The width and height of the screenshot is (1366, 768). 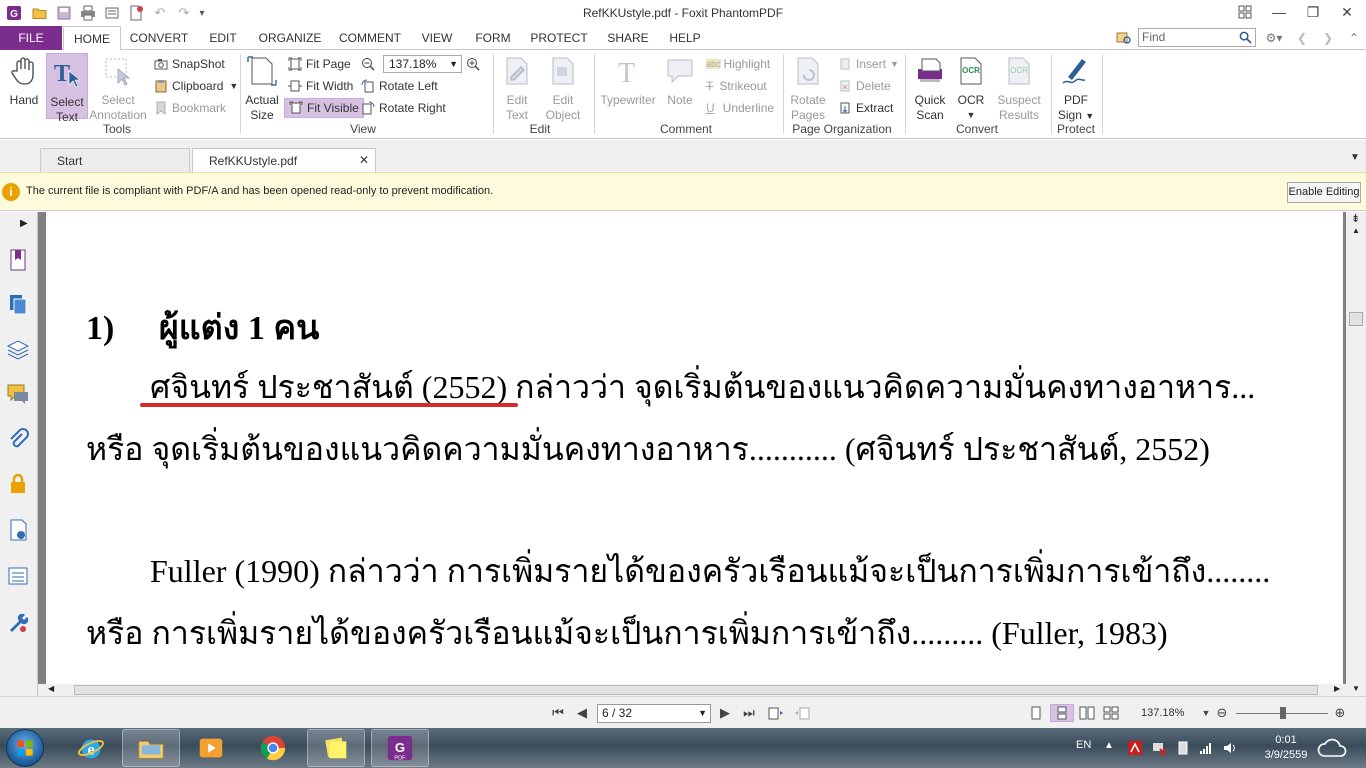 I want to click on insert-button: Insert ▼, so click(x=868, y=64).